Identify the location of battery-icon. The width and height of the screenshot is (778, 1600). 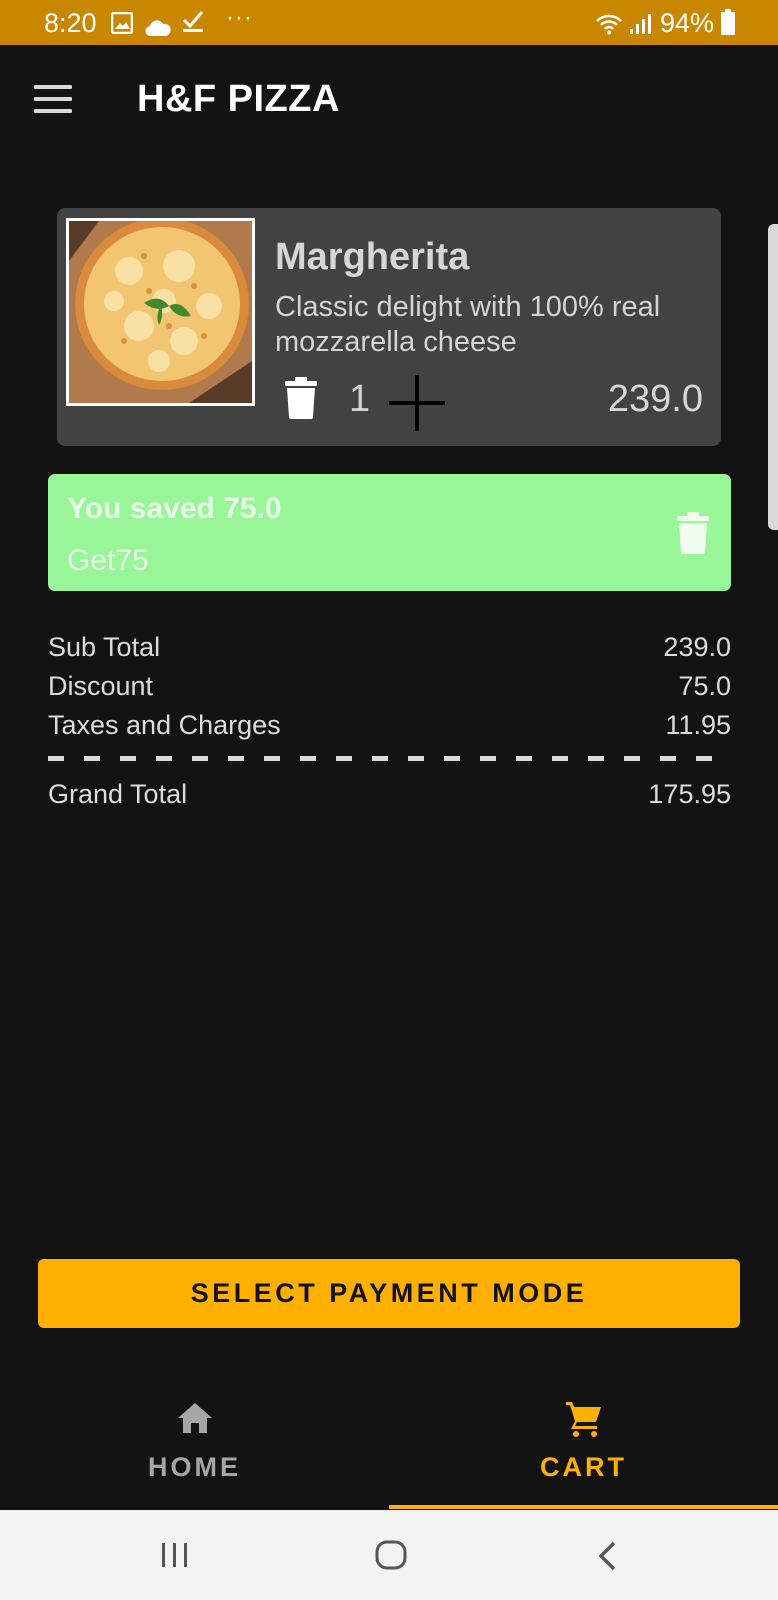
(728, 25).